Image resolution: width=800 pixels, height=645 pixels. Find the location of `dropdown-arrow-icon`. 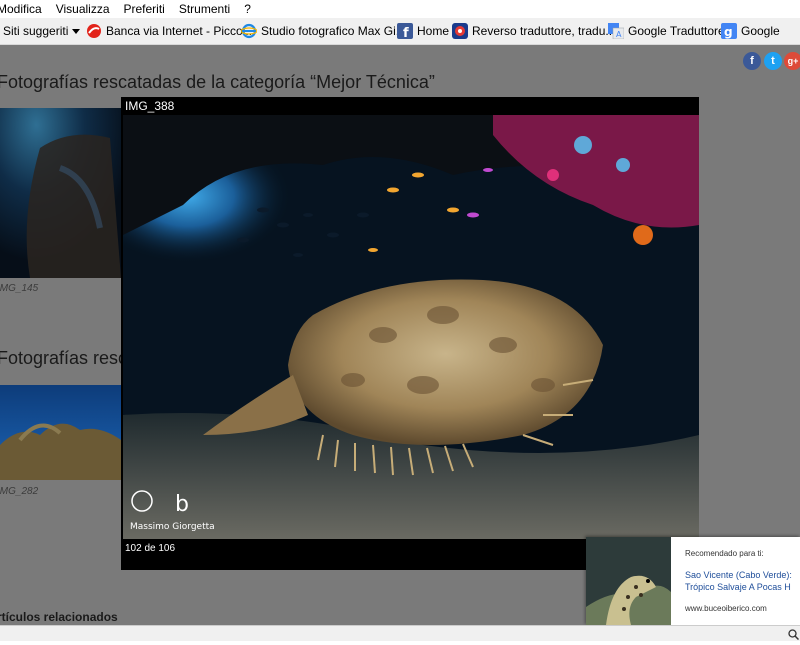

dropdown-arrow-icon is located at coordinates (76, 31).